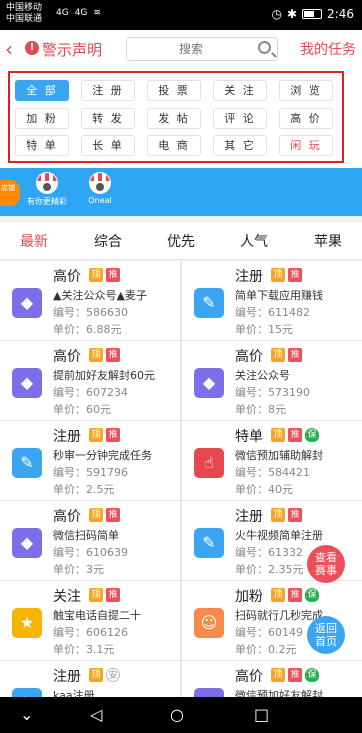  What do you see at coordinates (240, 145) in the screenshot?
I see `filter-chip: 其 它` at bounding box center [240, 145].